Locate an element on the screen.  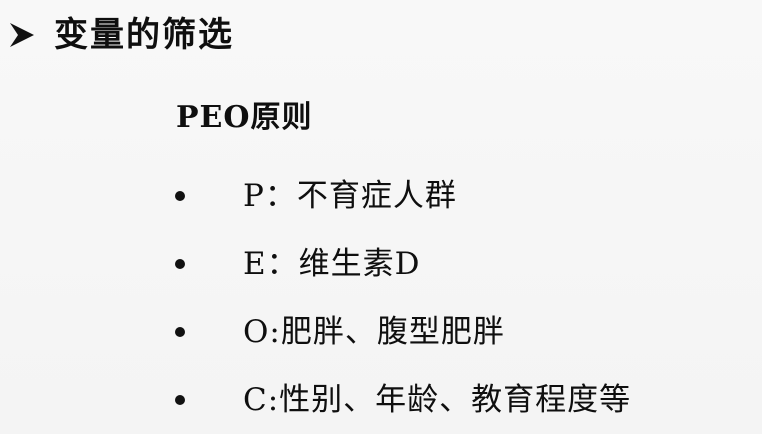
bullet-text: P：不育症人群 is located at coordinates (350, 195).